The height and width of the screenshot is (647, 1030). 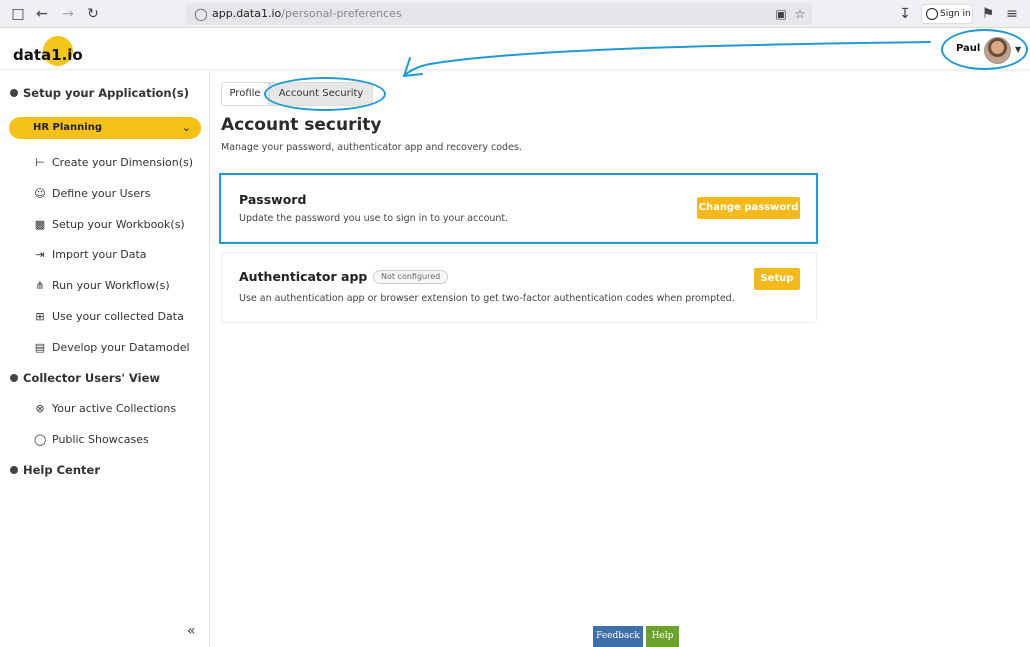 I want to click on sidebar-section-collector: Collector Users' View, so click(x=85, y=378).